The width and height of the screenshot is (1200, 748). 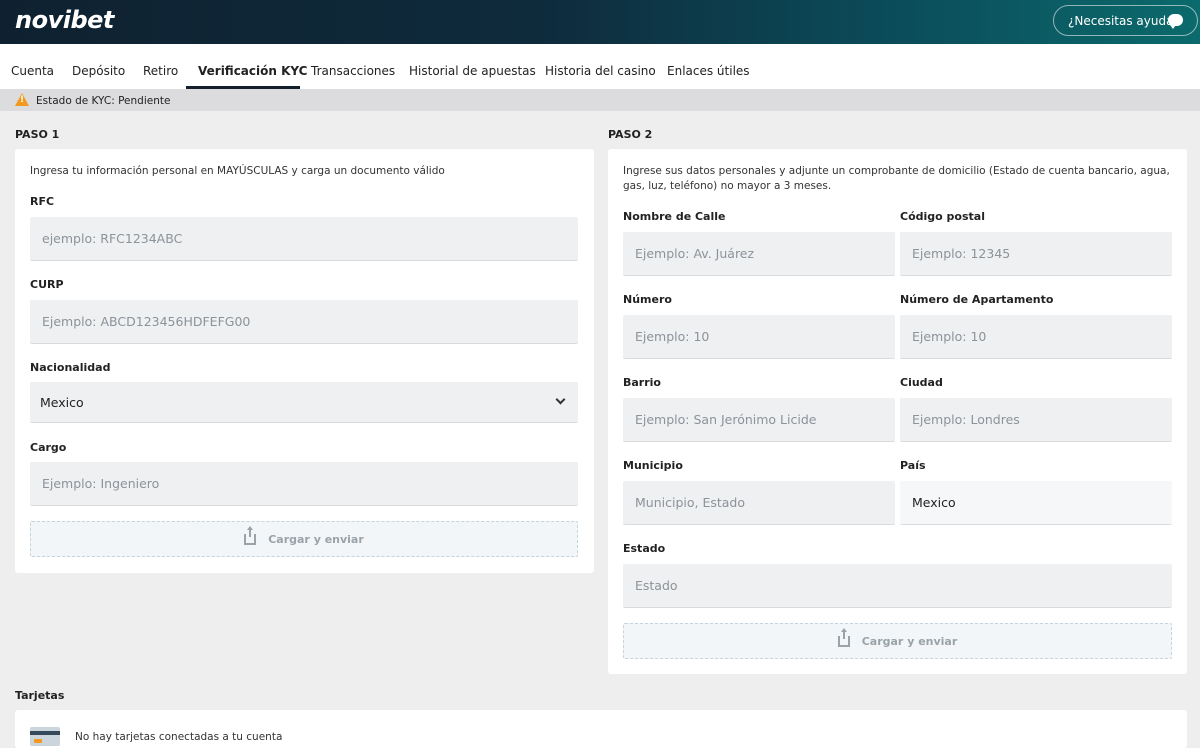 I want to click on step2-upload-label: Cargar y enviar, so click(x=909, y=641).